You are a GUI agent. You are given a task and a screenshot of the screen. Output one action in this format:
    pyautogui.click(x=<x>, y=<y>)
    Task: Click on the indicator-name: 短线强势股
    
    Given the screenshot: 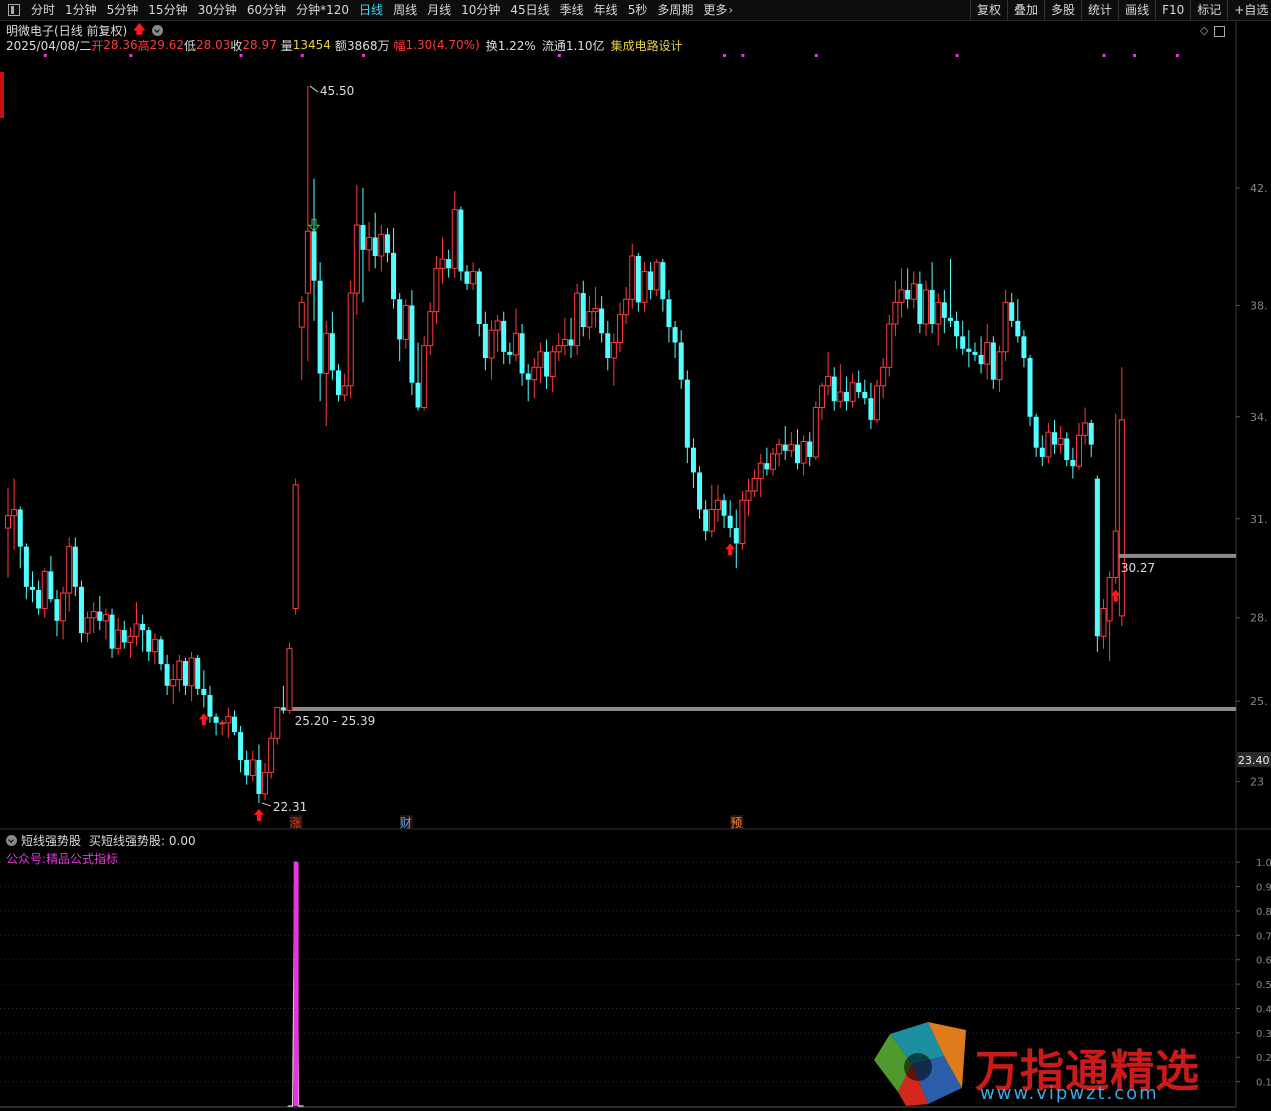 What is the action you would take?
    pyautogui.click(x=51, y=840)
    